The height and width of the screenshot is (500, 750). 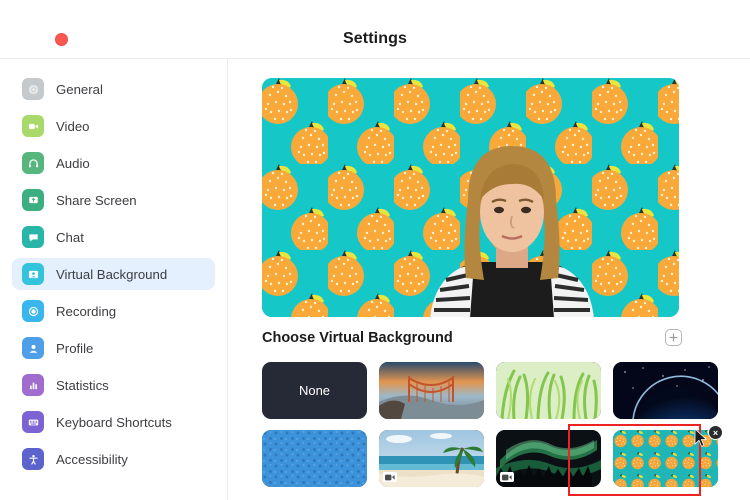 I want to click on background-thumbnail-aurora, so click(x=548, y=458).